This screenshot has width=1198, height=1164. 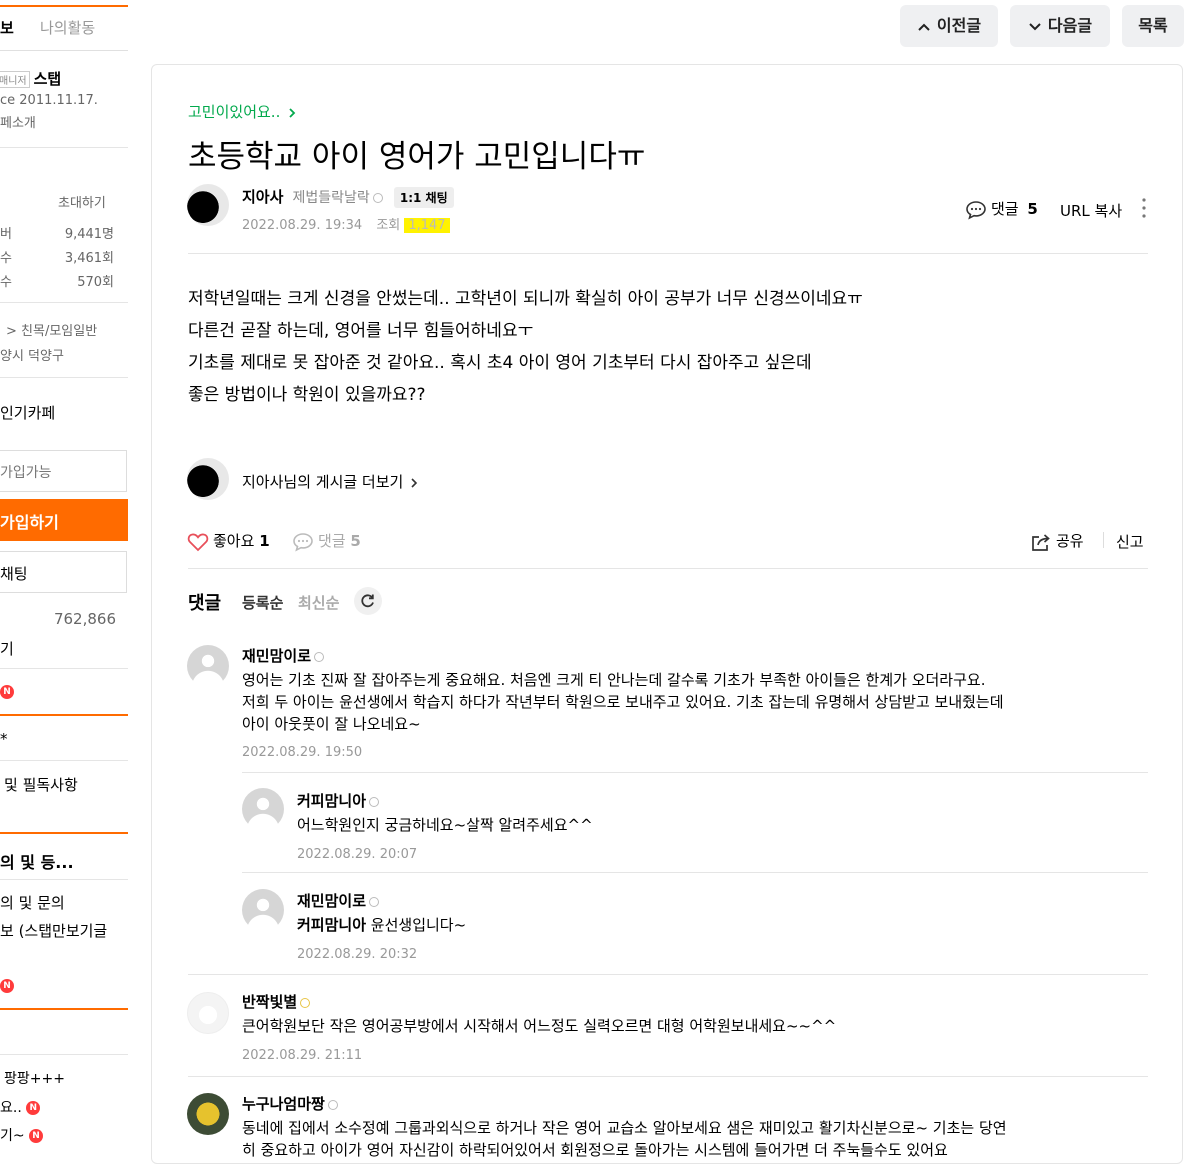 I want to click on sidebar-tabs: 보 나의활동, so click(x=64, y=28).